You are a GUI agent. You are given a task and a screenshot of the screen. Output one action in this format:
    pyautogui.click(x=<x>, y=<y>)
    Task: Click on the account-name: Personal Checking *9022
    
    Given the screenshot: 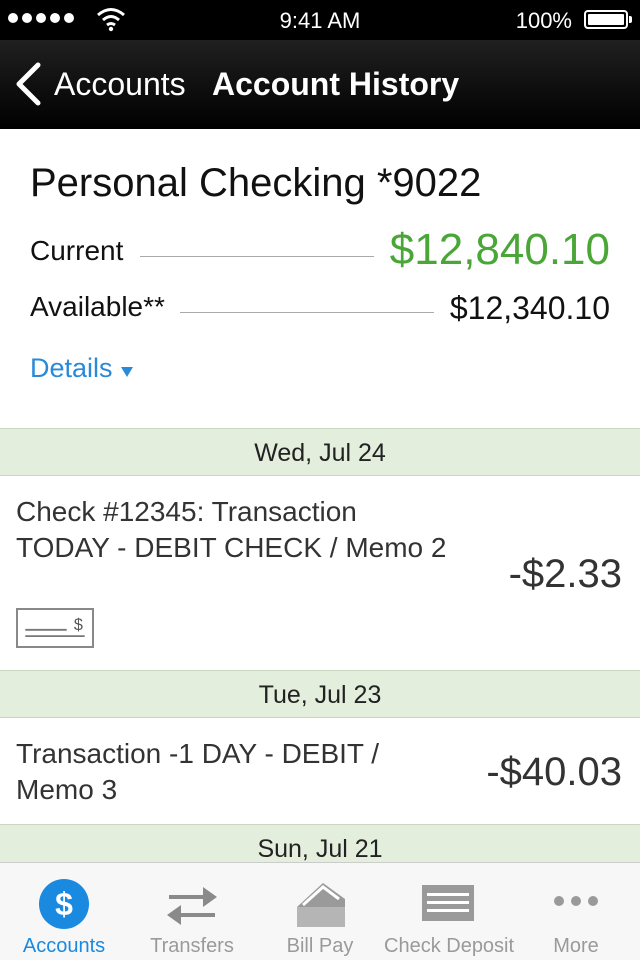 What is the action you would take?
    pyautogui.click(x=256, y=183)
    